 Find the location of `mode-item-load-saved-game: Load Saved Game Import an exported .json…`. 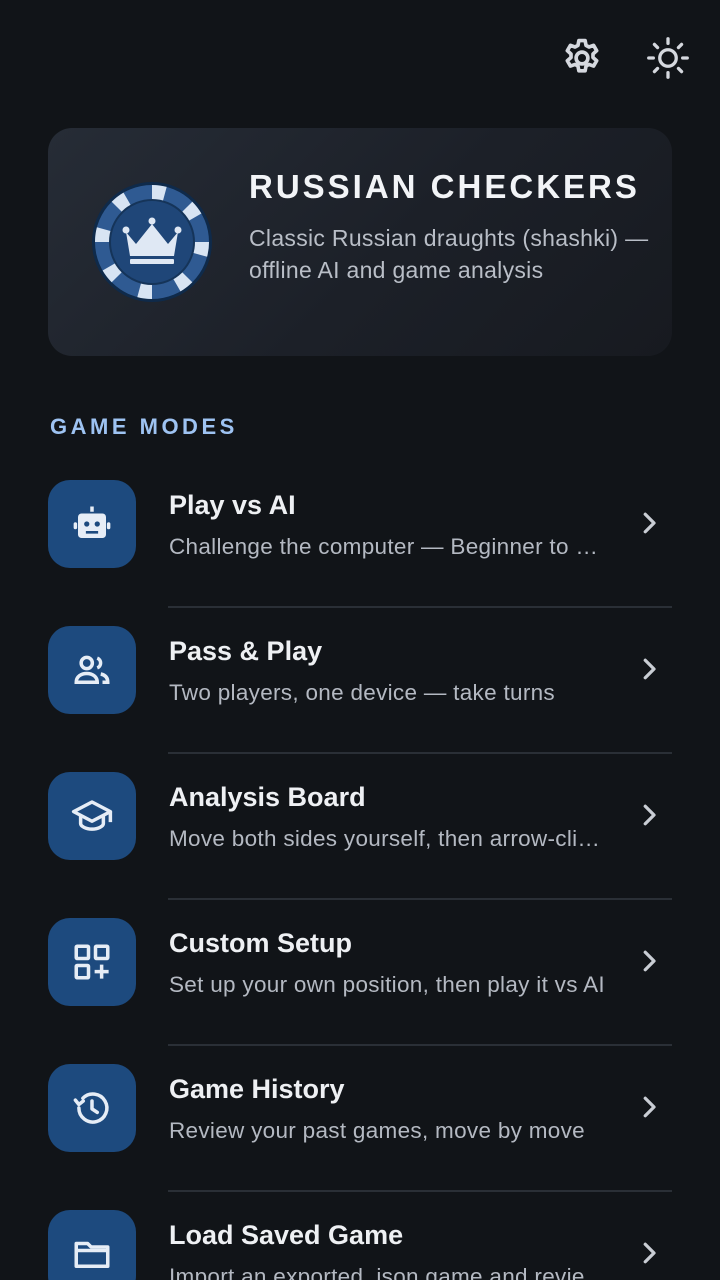

mode-item-load-saved-game: Load Saved Game Import an exported .json… is located at coordinates (360, 1236).